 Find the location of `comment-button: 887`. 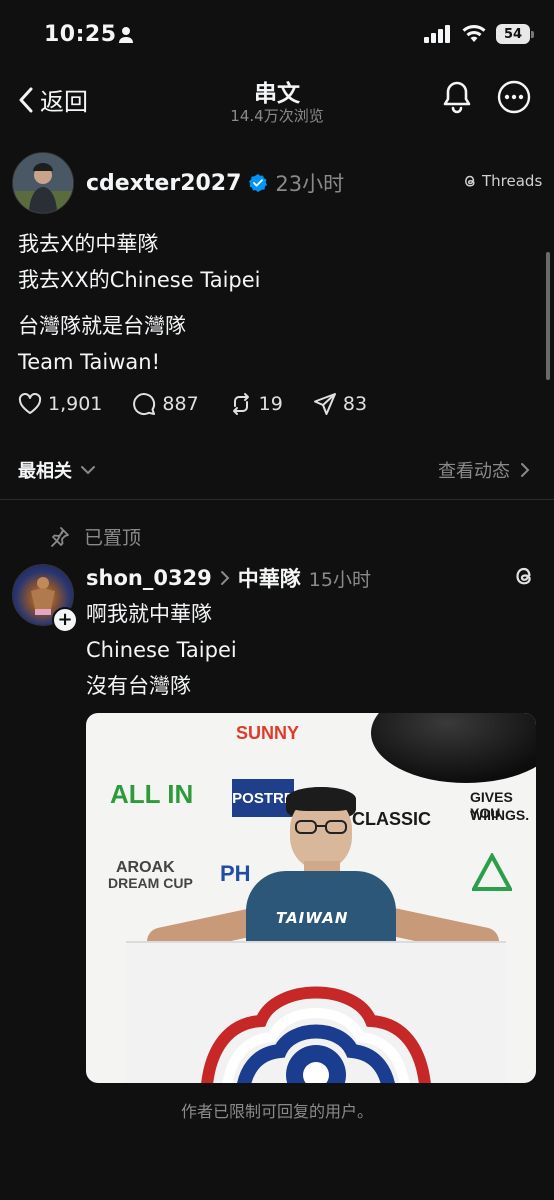

comment-button: 887 is located at coordinates (165, 404).